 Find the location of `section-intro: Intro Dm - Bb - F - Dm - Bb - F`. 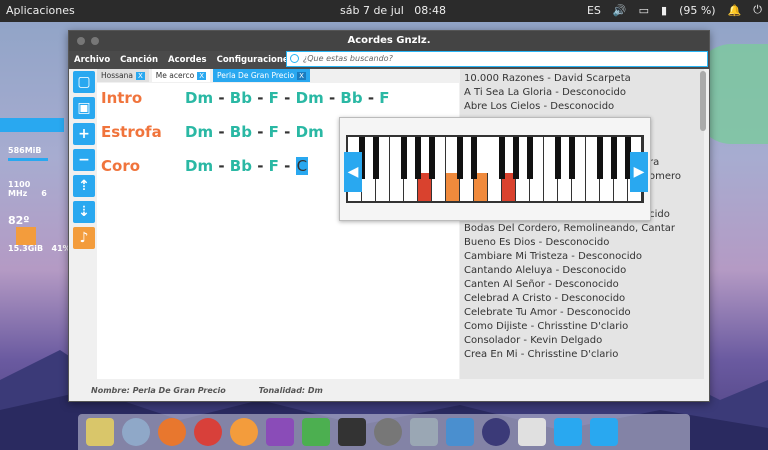

section-intro: Intro Dm - Bb - F - Dm - Bb - F is located at coordinates (245, 98).